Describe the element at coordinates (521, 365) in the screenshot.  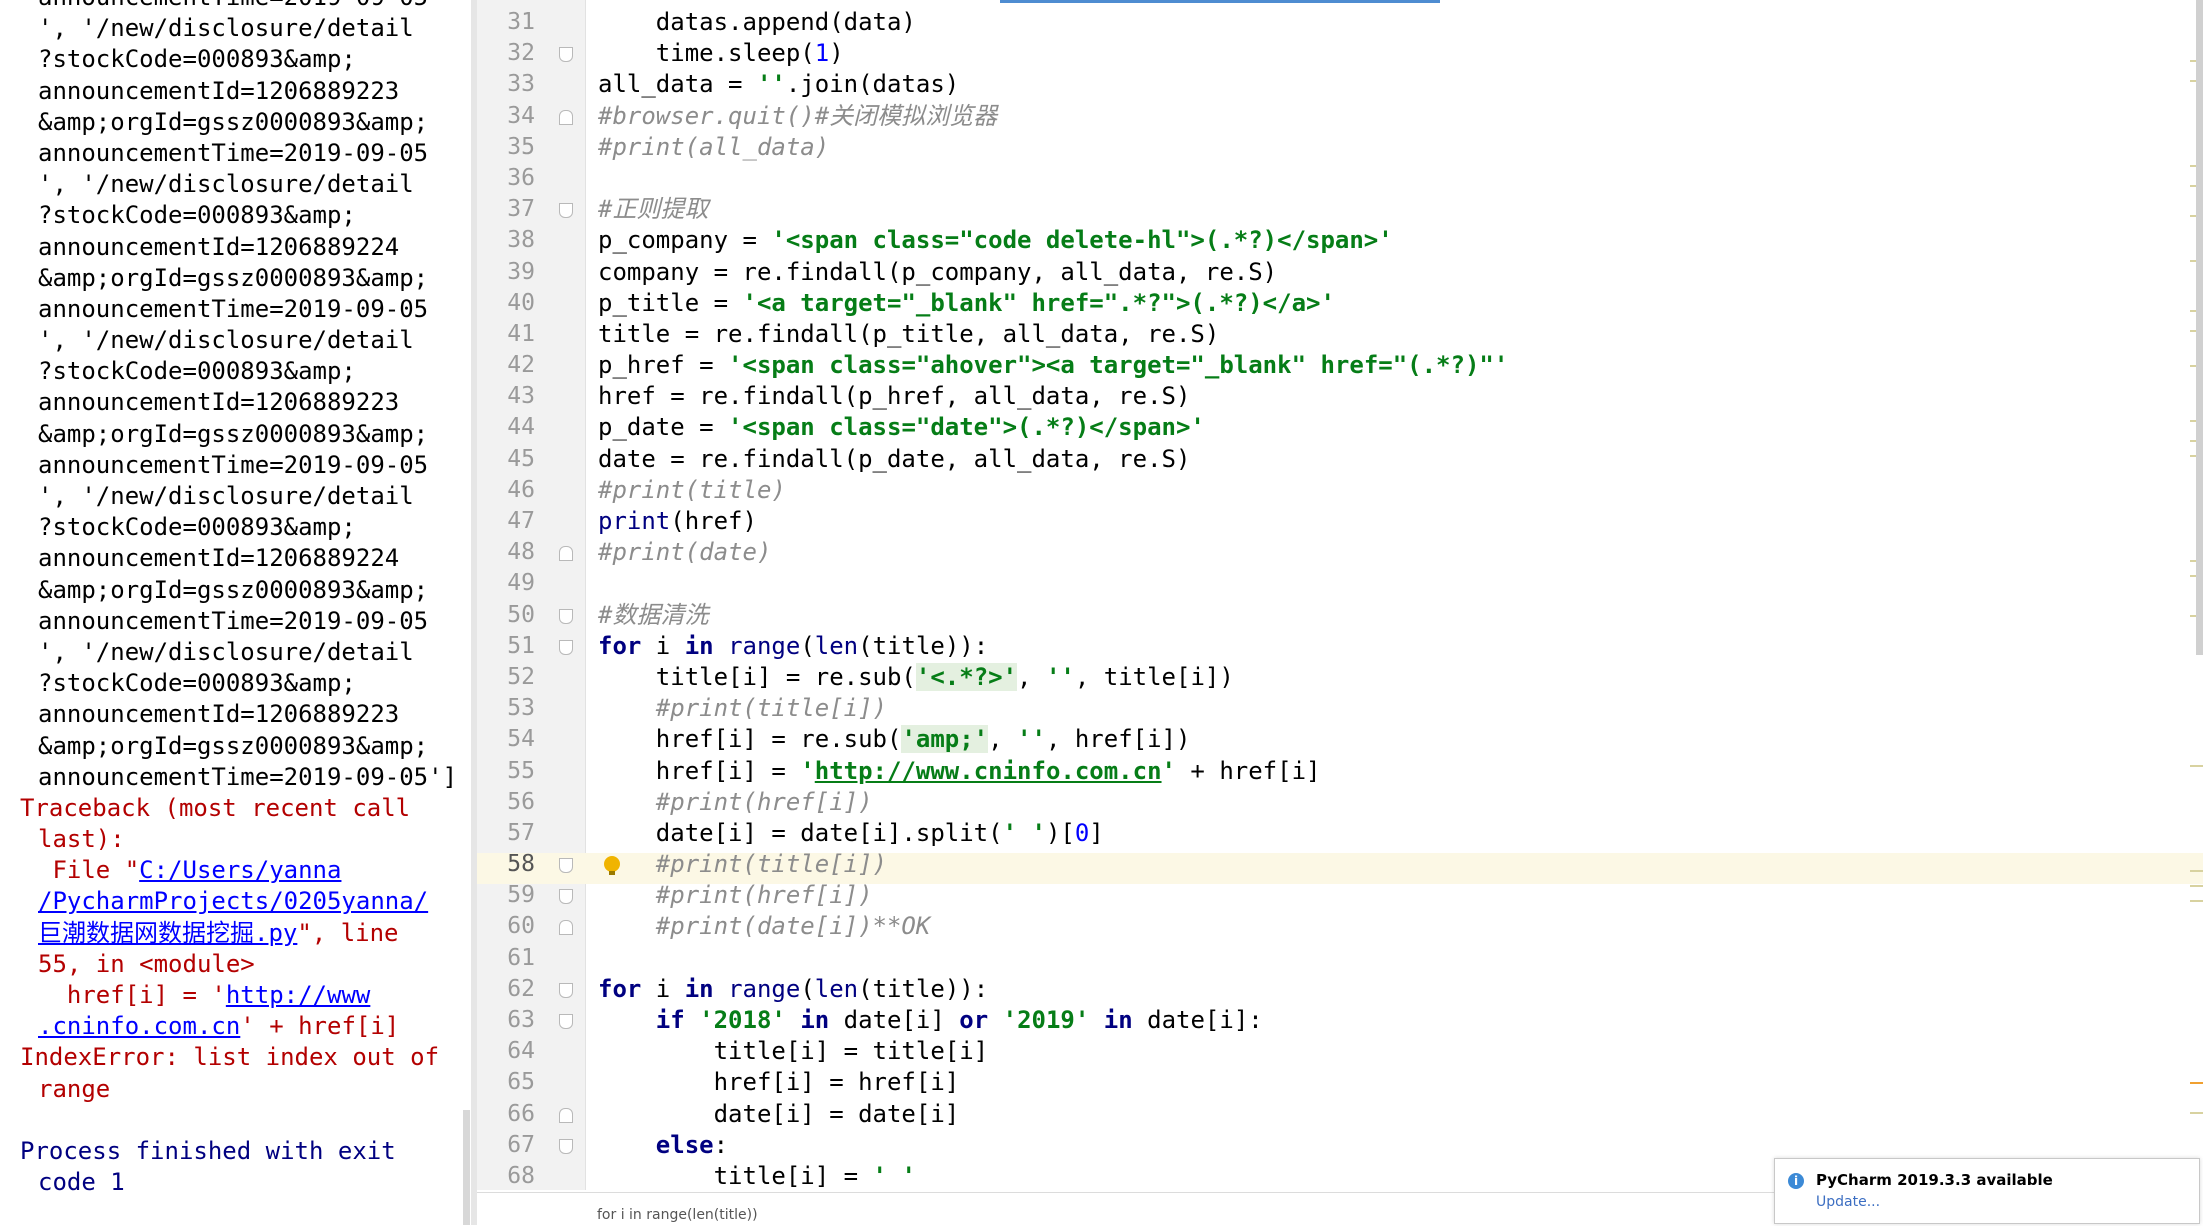
I see `line-number: 42` at that location.